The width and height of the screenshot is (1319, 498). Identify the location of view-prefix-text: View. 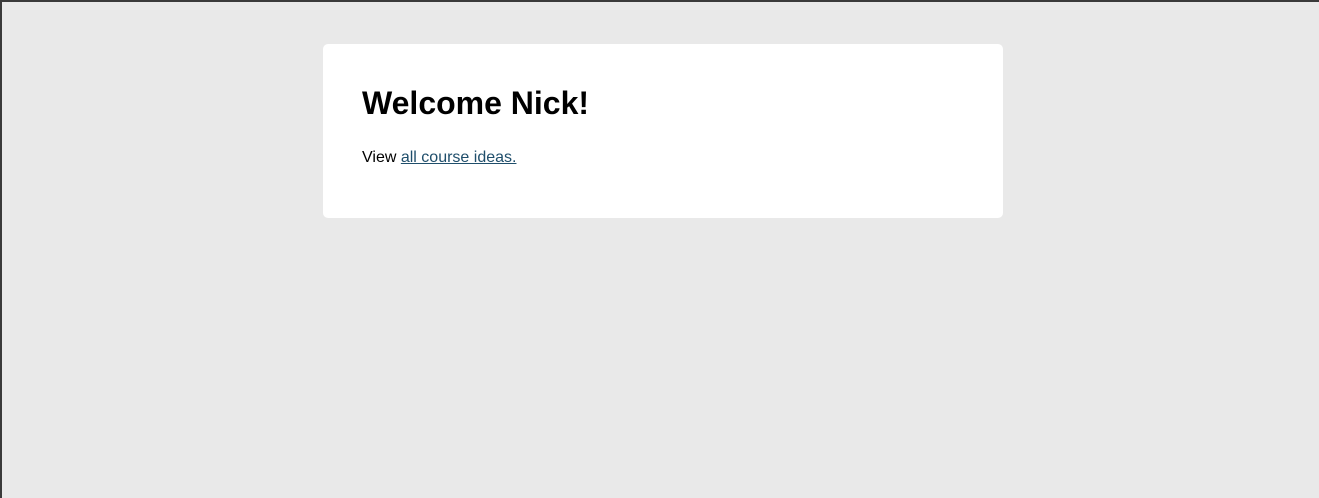
(379, 157).